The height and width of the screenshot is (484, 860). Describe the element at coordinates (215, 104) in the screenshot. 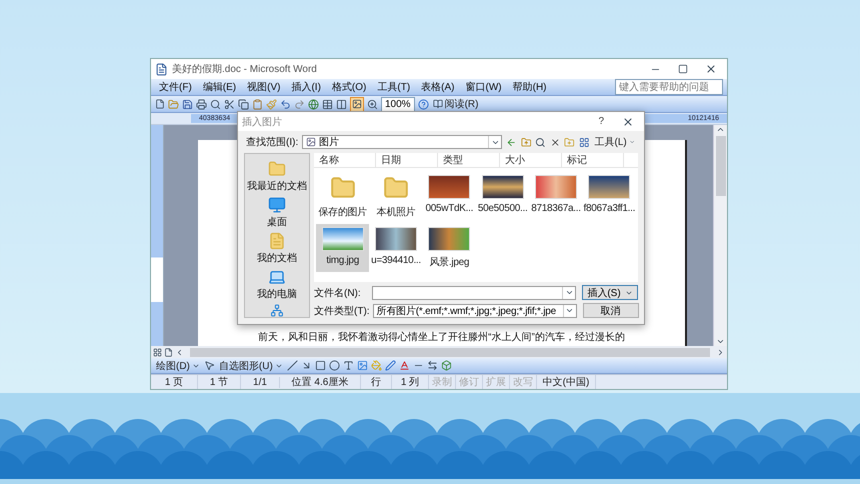

I see `print-preview-icon` at that location.